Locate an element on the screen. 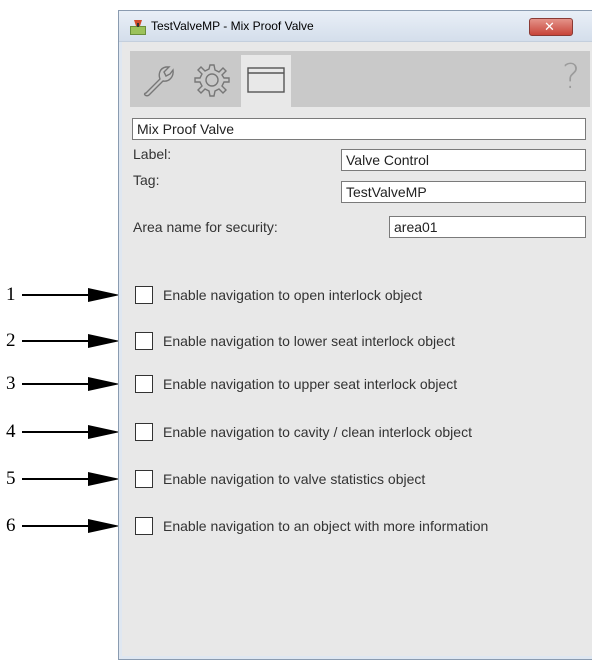 This screenshot has width=592, height=660. callout-5: 5 is located at coordinates (62, 479).